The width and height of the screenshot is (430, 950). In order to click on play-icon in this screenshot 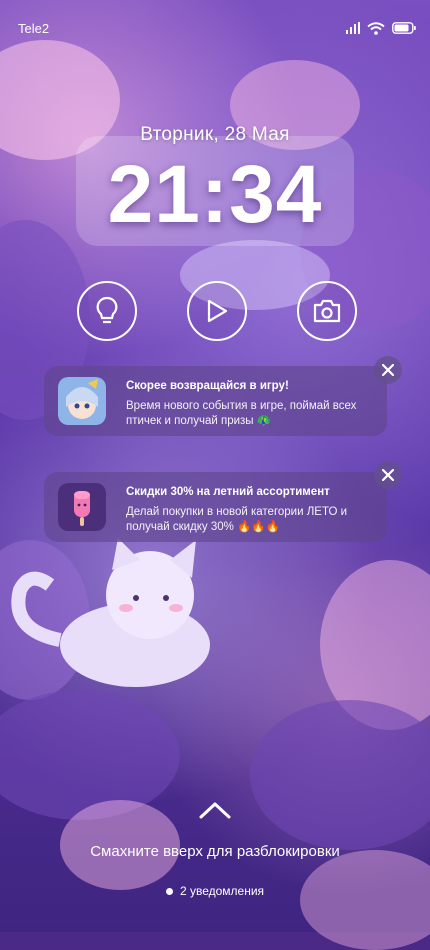, I will do `click(217, 311)`.